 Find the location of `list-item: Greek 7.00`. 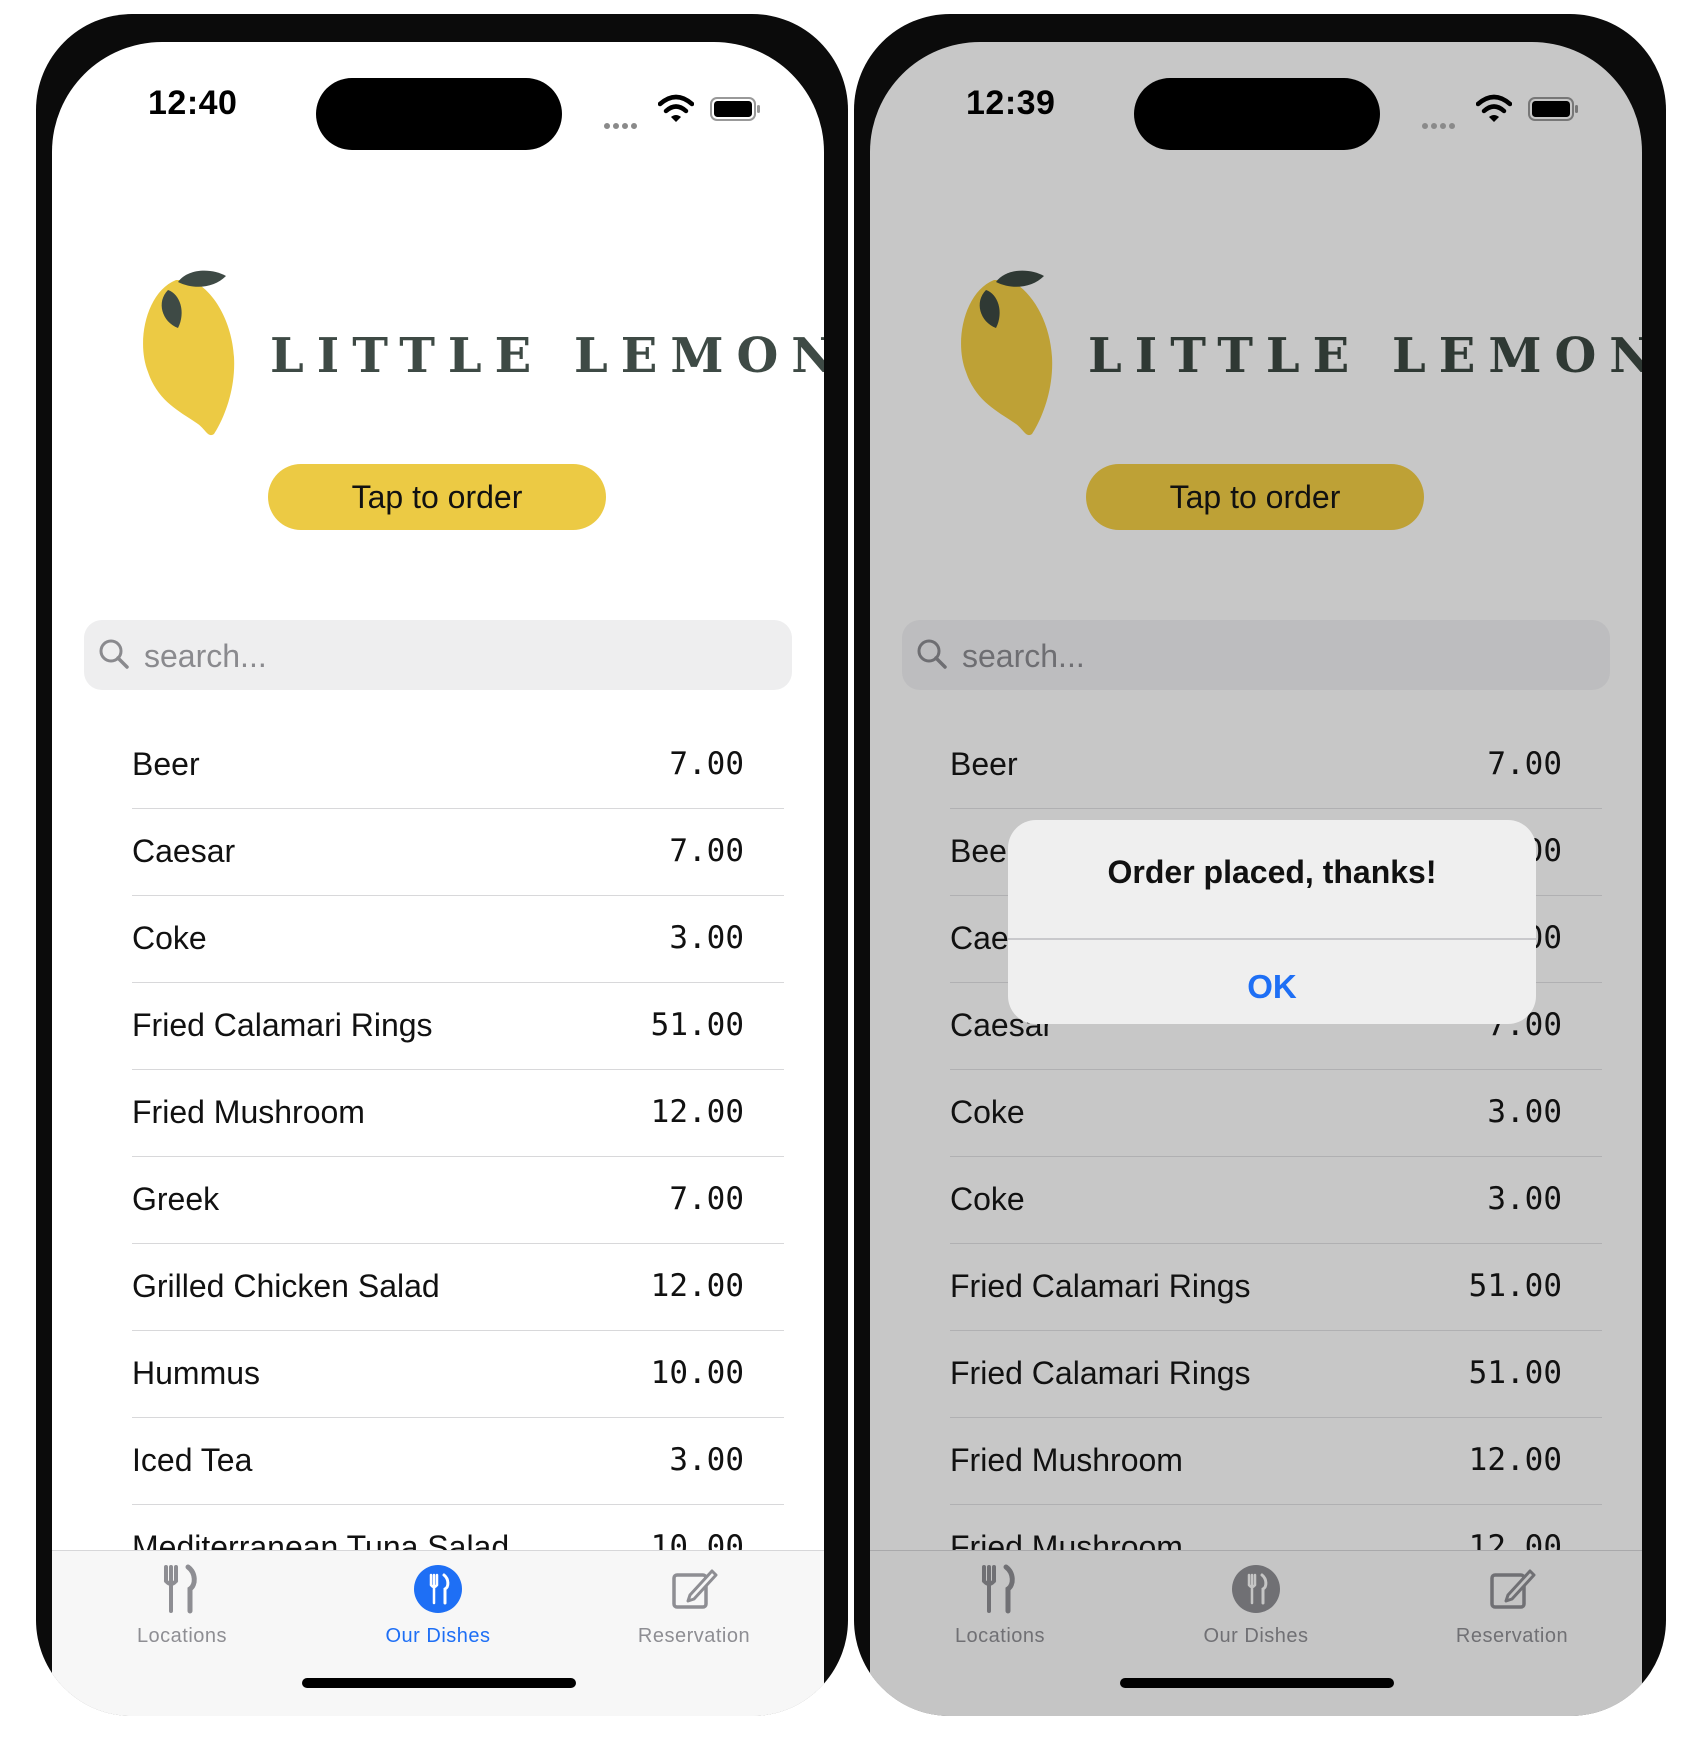

list-item: Greek 7.00 is located at coordinates (458, 1200).